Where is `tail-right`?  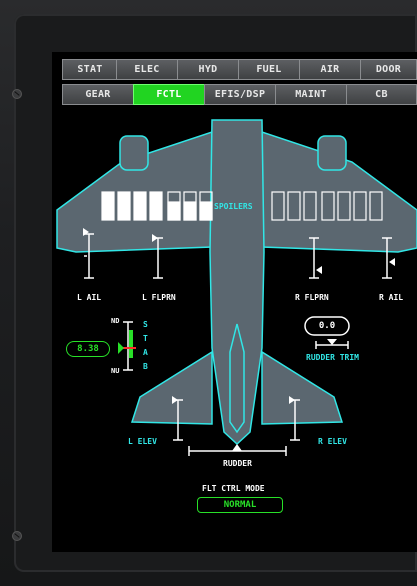 tail-right is located at coordinates (302, 387).